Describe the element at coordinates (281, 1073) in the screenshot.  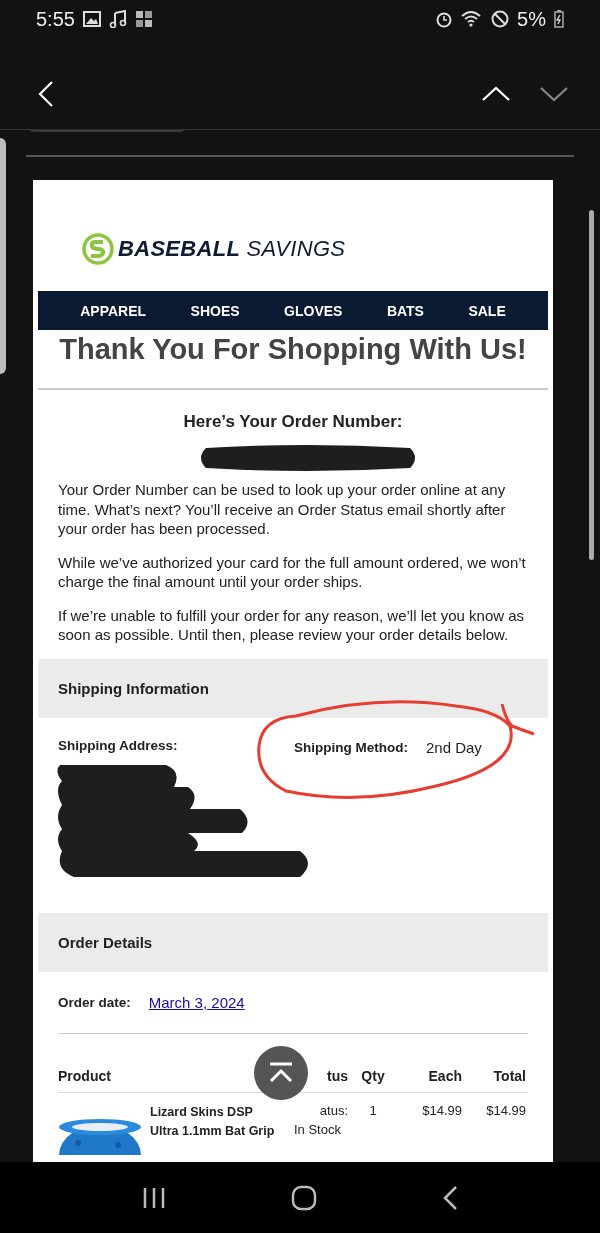
I see `scroll-to-top-icon` at that location.